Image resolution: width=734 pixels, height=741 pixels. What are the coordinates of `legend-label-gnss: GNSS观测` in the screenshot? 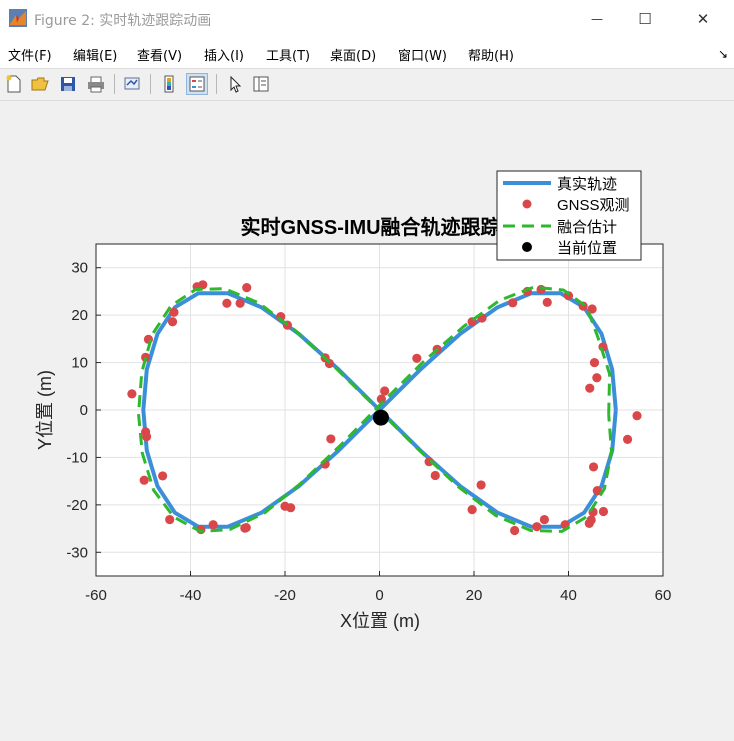 It's located at (593, 205).